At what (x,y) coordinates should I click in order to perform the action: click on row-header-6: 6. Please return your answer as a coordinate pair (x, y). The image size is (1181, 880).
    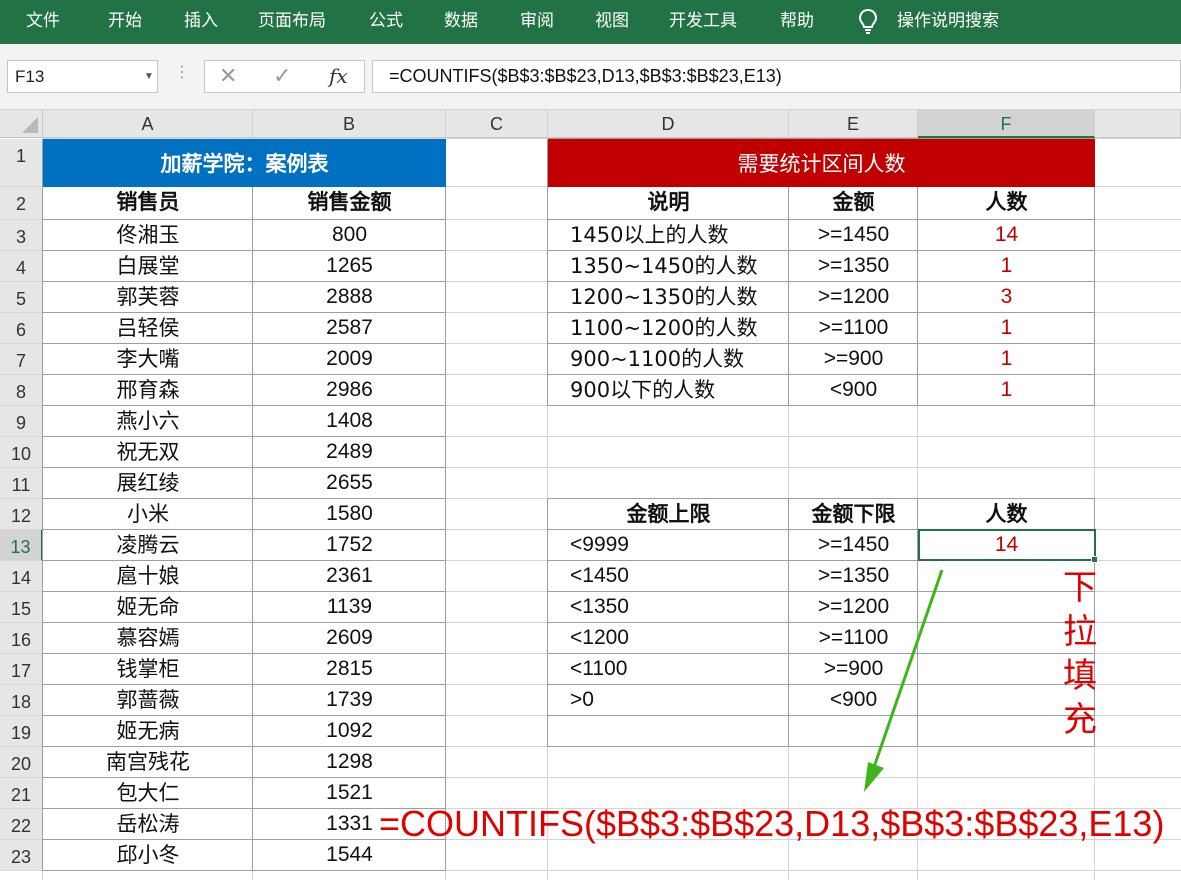
    Looking at the image, I should click on (21, 328).